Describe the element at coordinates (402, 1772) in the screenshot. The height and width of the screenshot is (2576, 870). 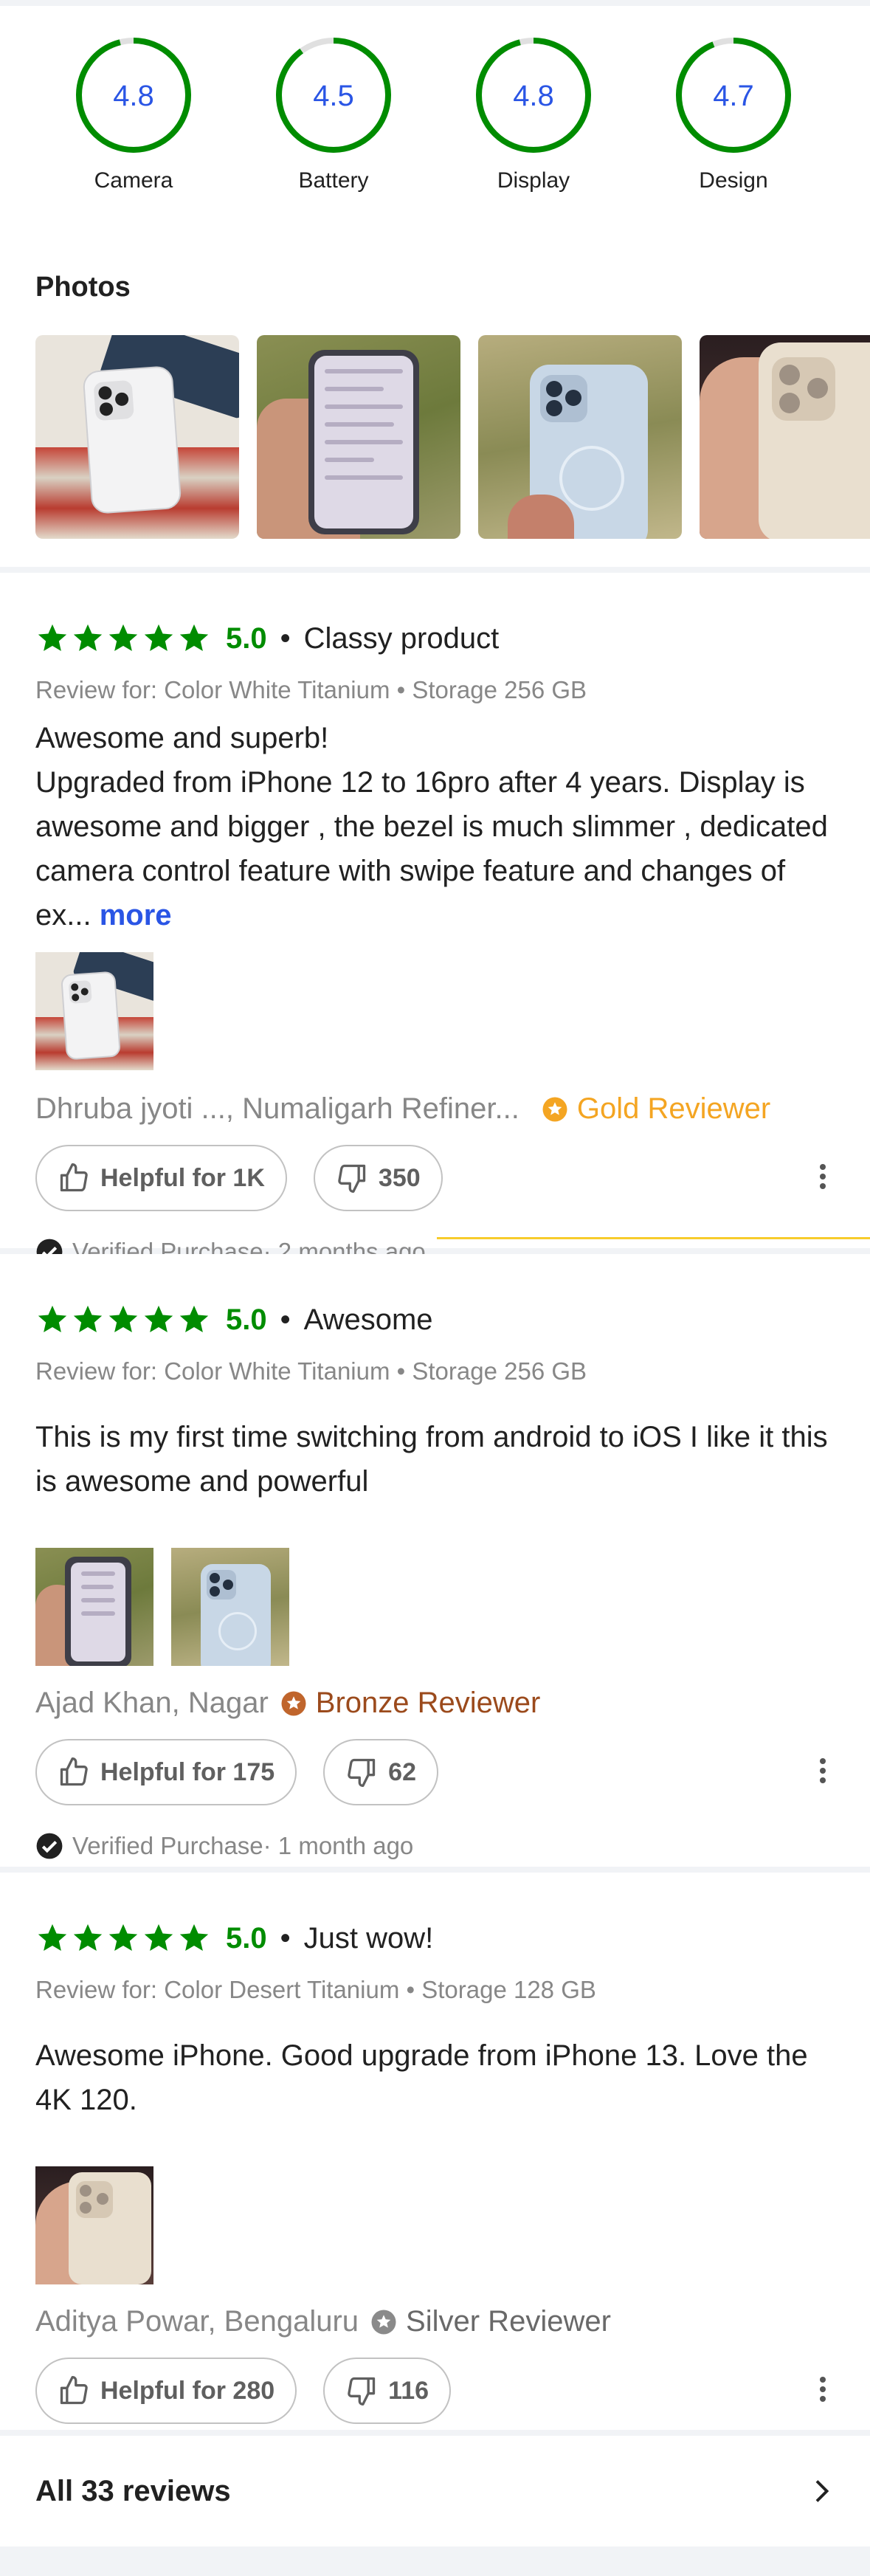
I see `dislike-count: 62` at that location.